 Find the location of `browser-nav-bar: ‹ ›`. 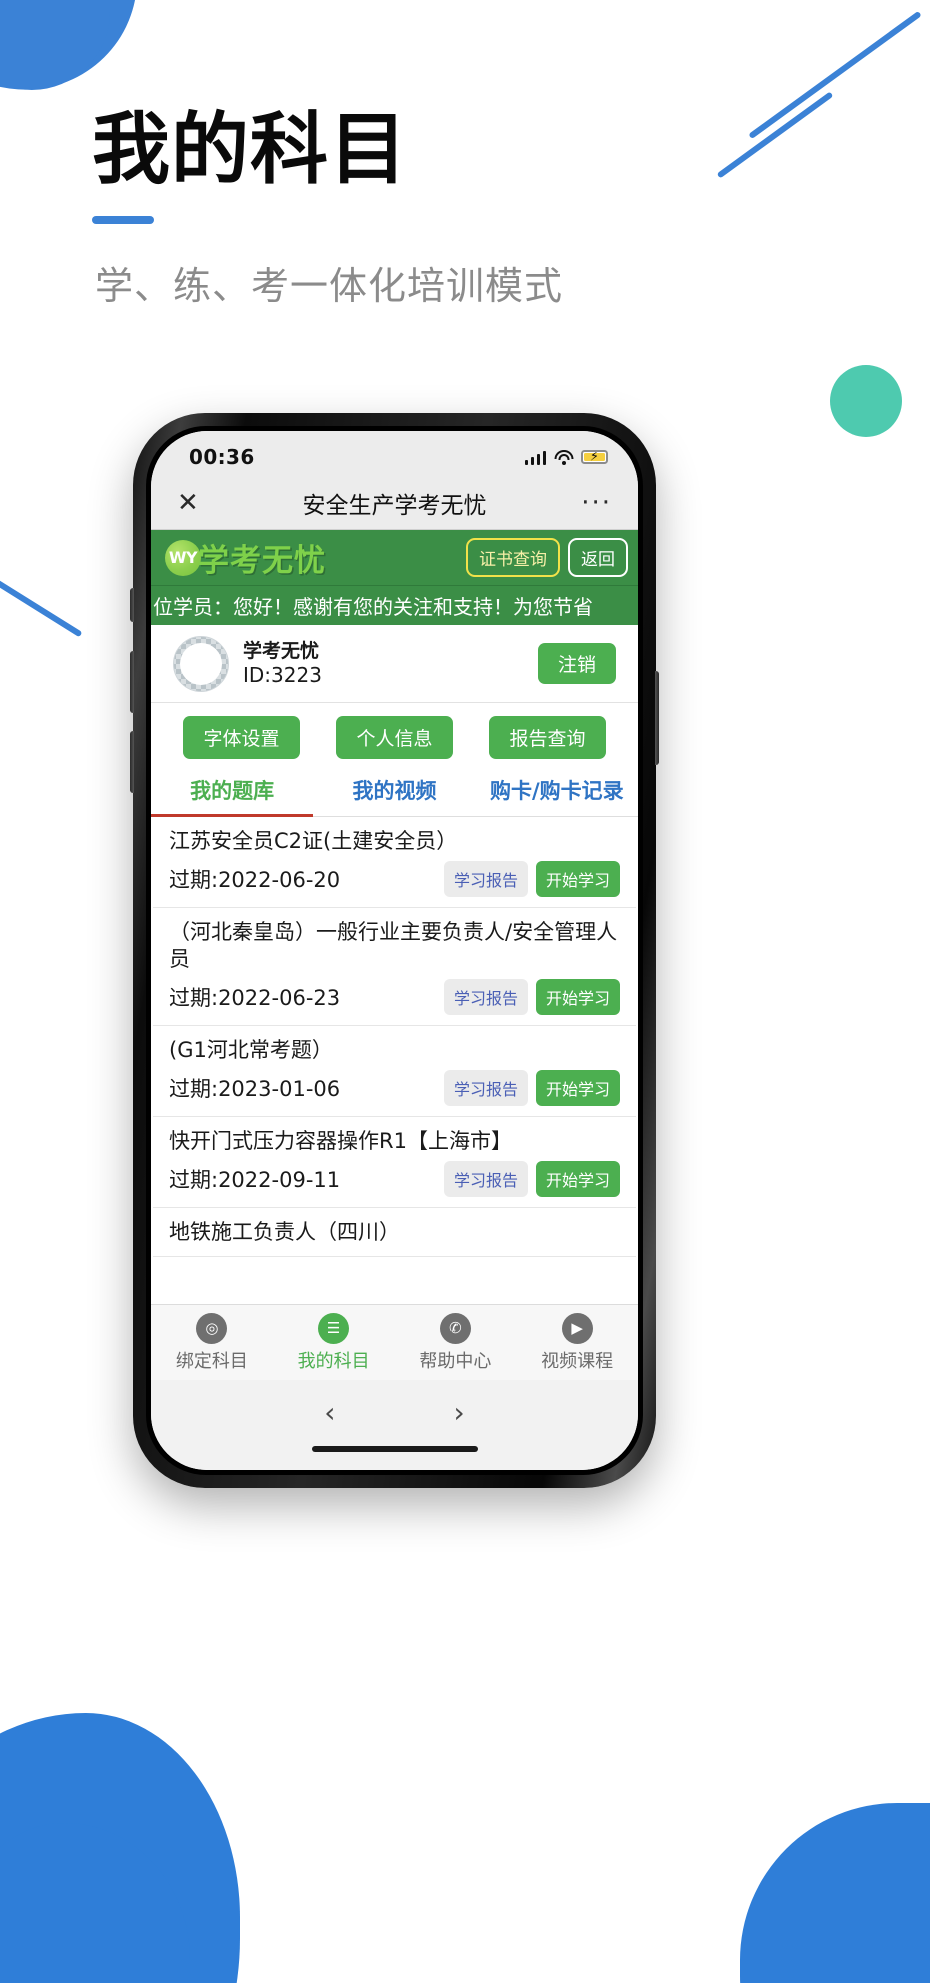

browser-nav-bar: ‹ › is located at coordinates (394, 1412).